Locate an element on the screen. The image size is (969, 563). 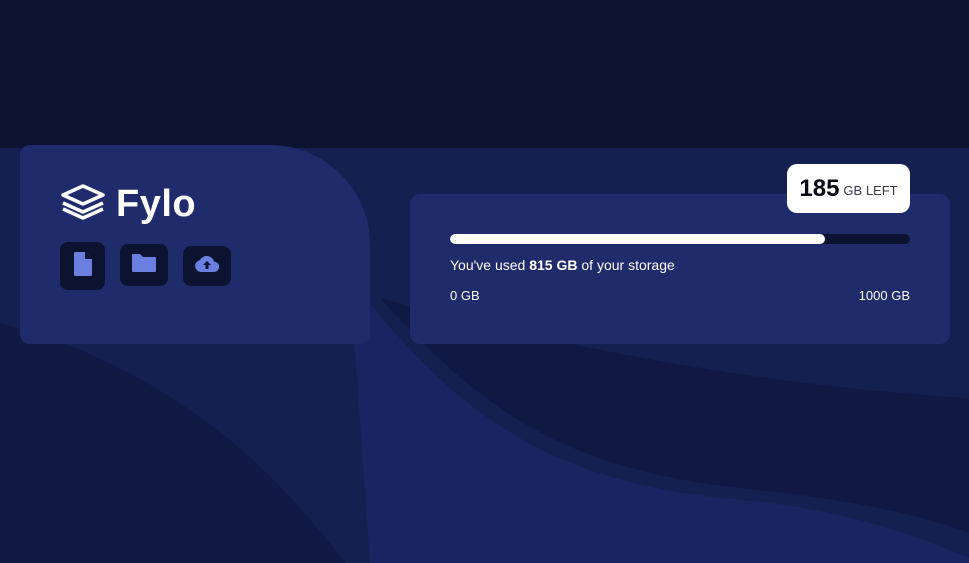
usage-suffix: of your storage is located at coordinates (626, 265).